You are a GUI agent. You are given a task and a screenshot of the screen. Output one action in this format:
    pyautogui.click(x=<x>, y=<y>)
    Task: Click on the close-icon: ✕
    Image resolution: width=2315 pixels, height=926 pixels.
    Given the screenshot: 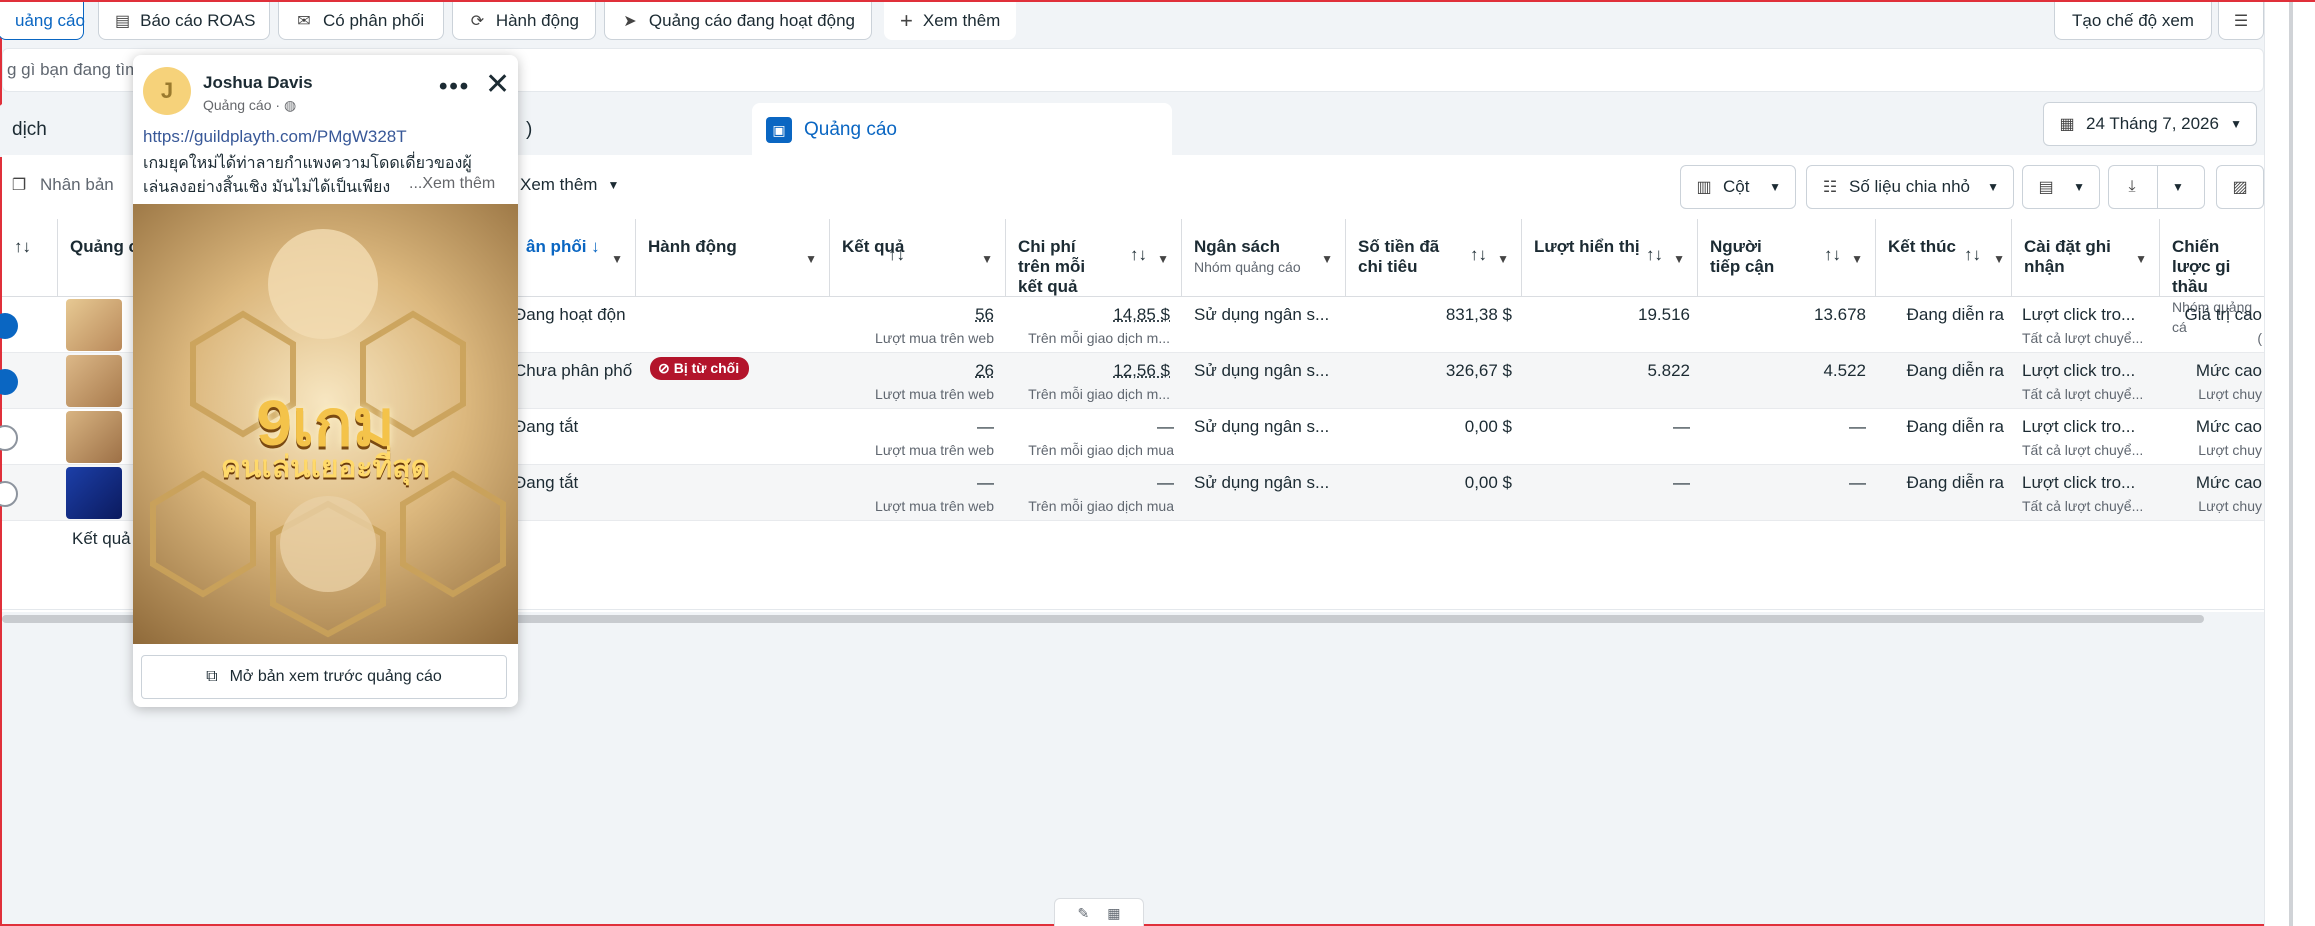 What is the action you would take?
    pyautogui.click(x=497, y=84)
    